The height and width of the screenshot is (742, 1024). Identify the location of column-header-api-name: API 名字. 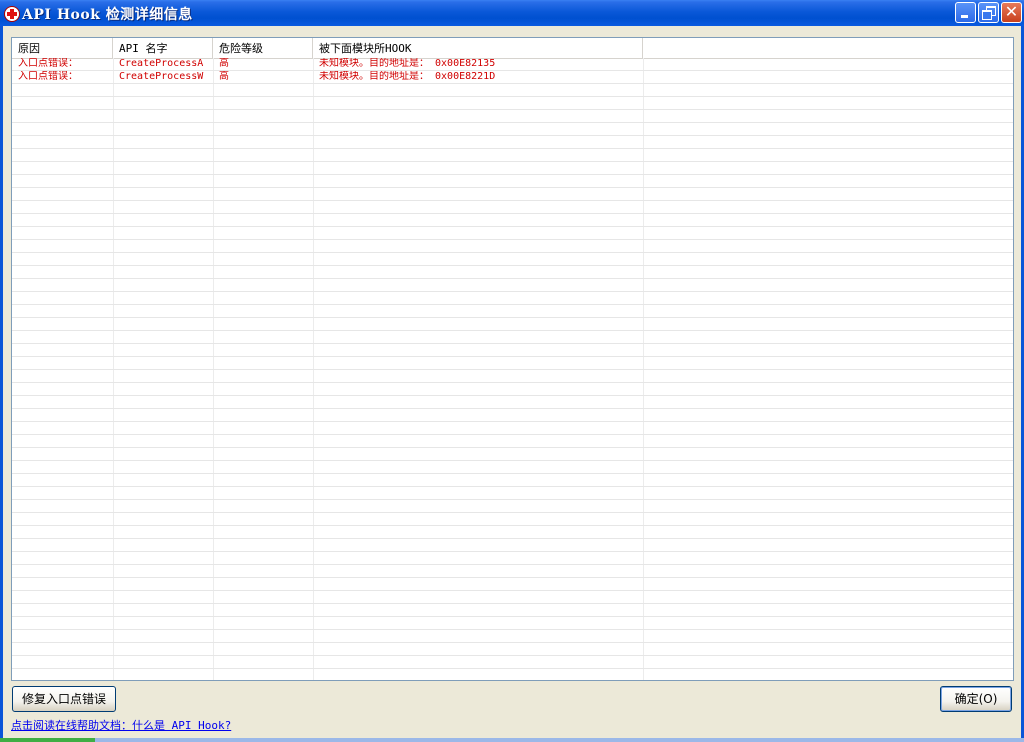
(163, 48).